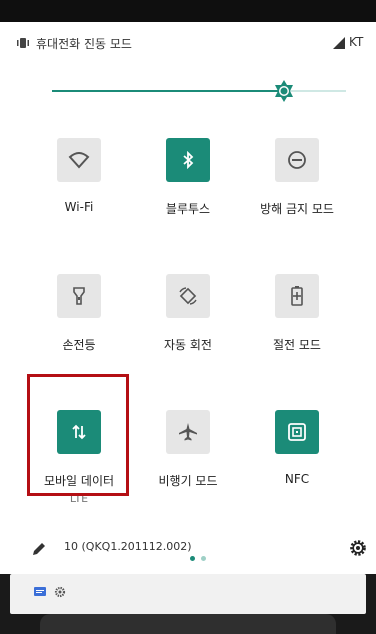  I want to click on message-icon, so click(40, 591).